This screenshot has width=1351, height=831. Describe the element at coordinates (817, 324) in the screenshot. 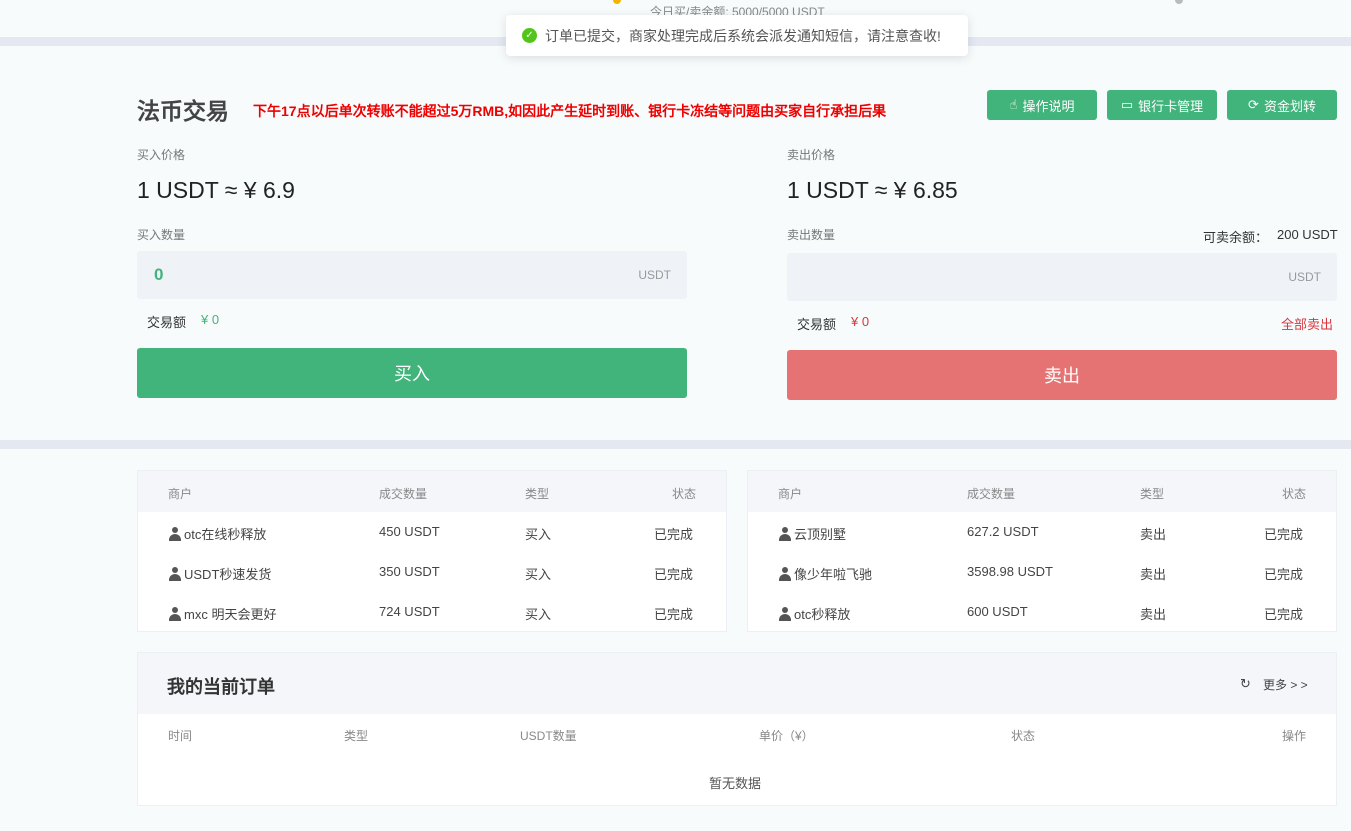

I see `sell-amount-label: 交易额` at that location.